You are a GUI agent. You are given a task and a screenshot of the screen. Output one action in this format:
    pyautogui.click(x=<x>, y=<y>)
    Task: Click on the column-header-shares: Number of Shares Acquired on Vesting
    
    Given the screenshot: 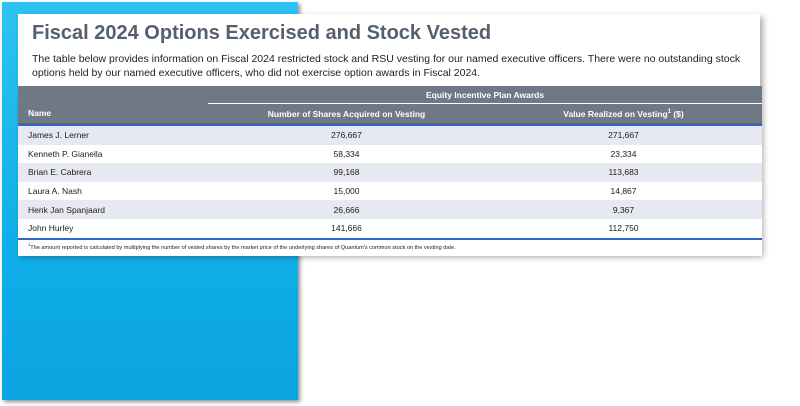 What is the action you would take?
    pyautogui.click(x=346, y=113)
    